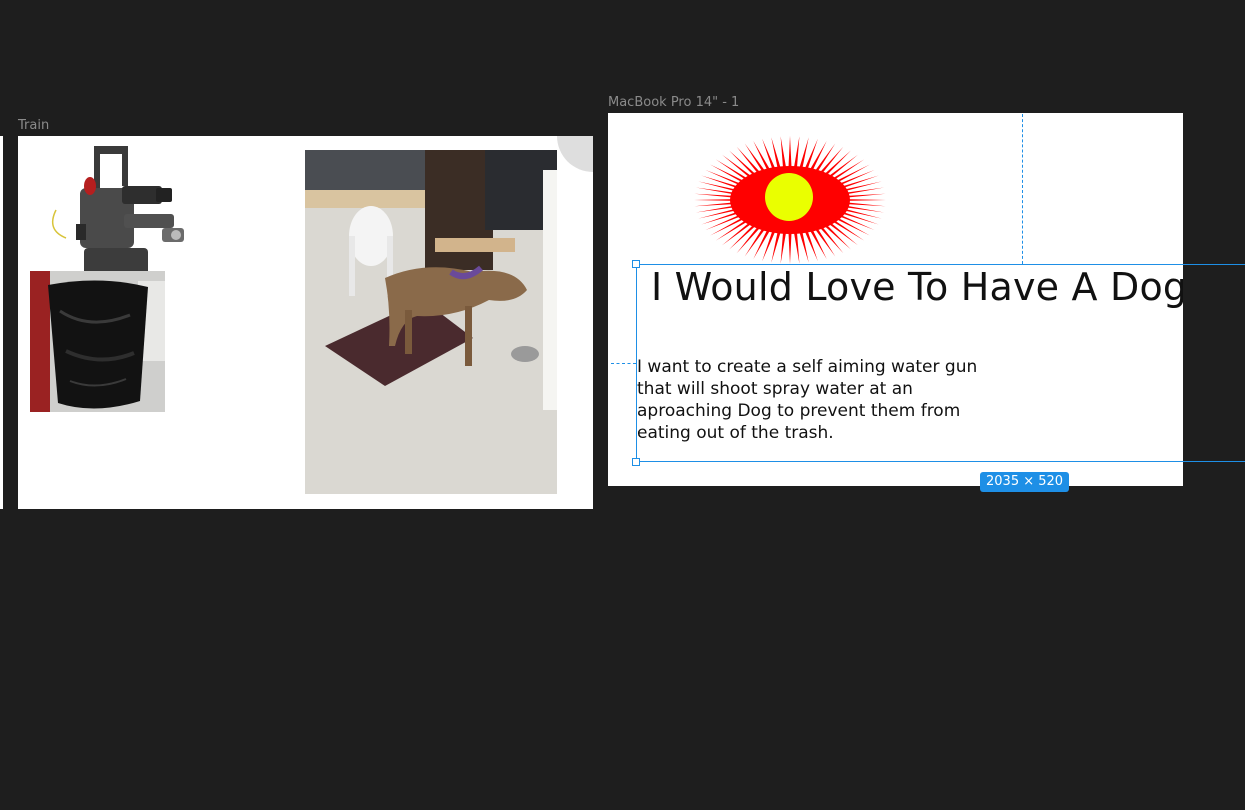 This screenshot has height=810, width=1245. I want to click on alignment-guide-horizontal, so click(623, 363).